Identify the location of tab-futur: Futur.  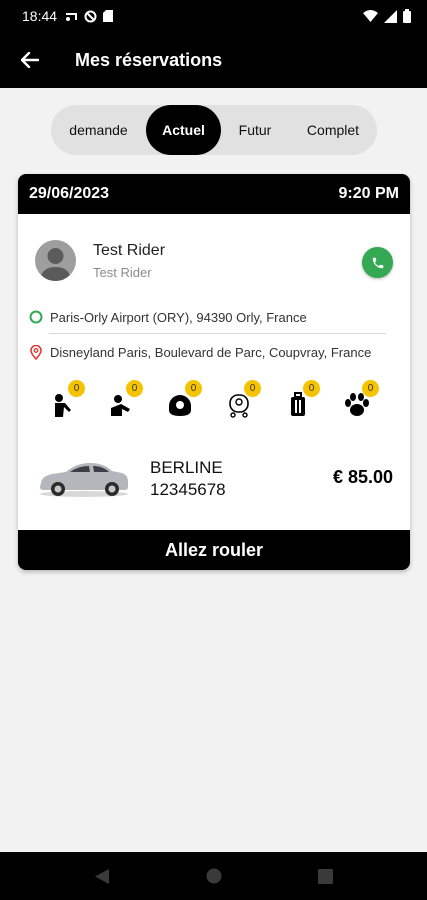
(255, 130).